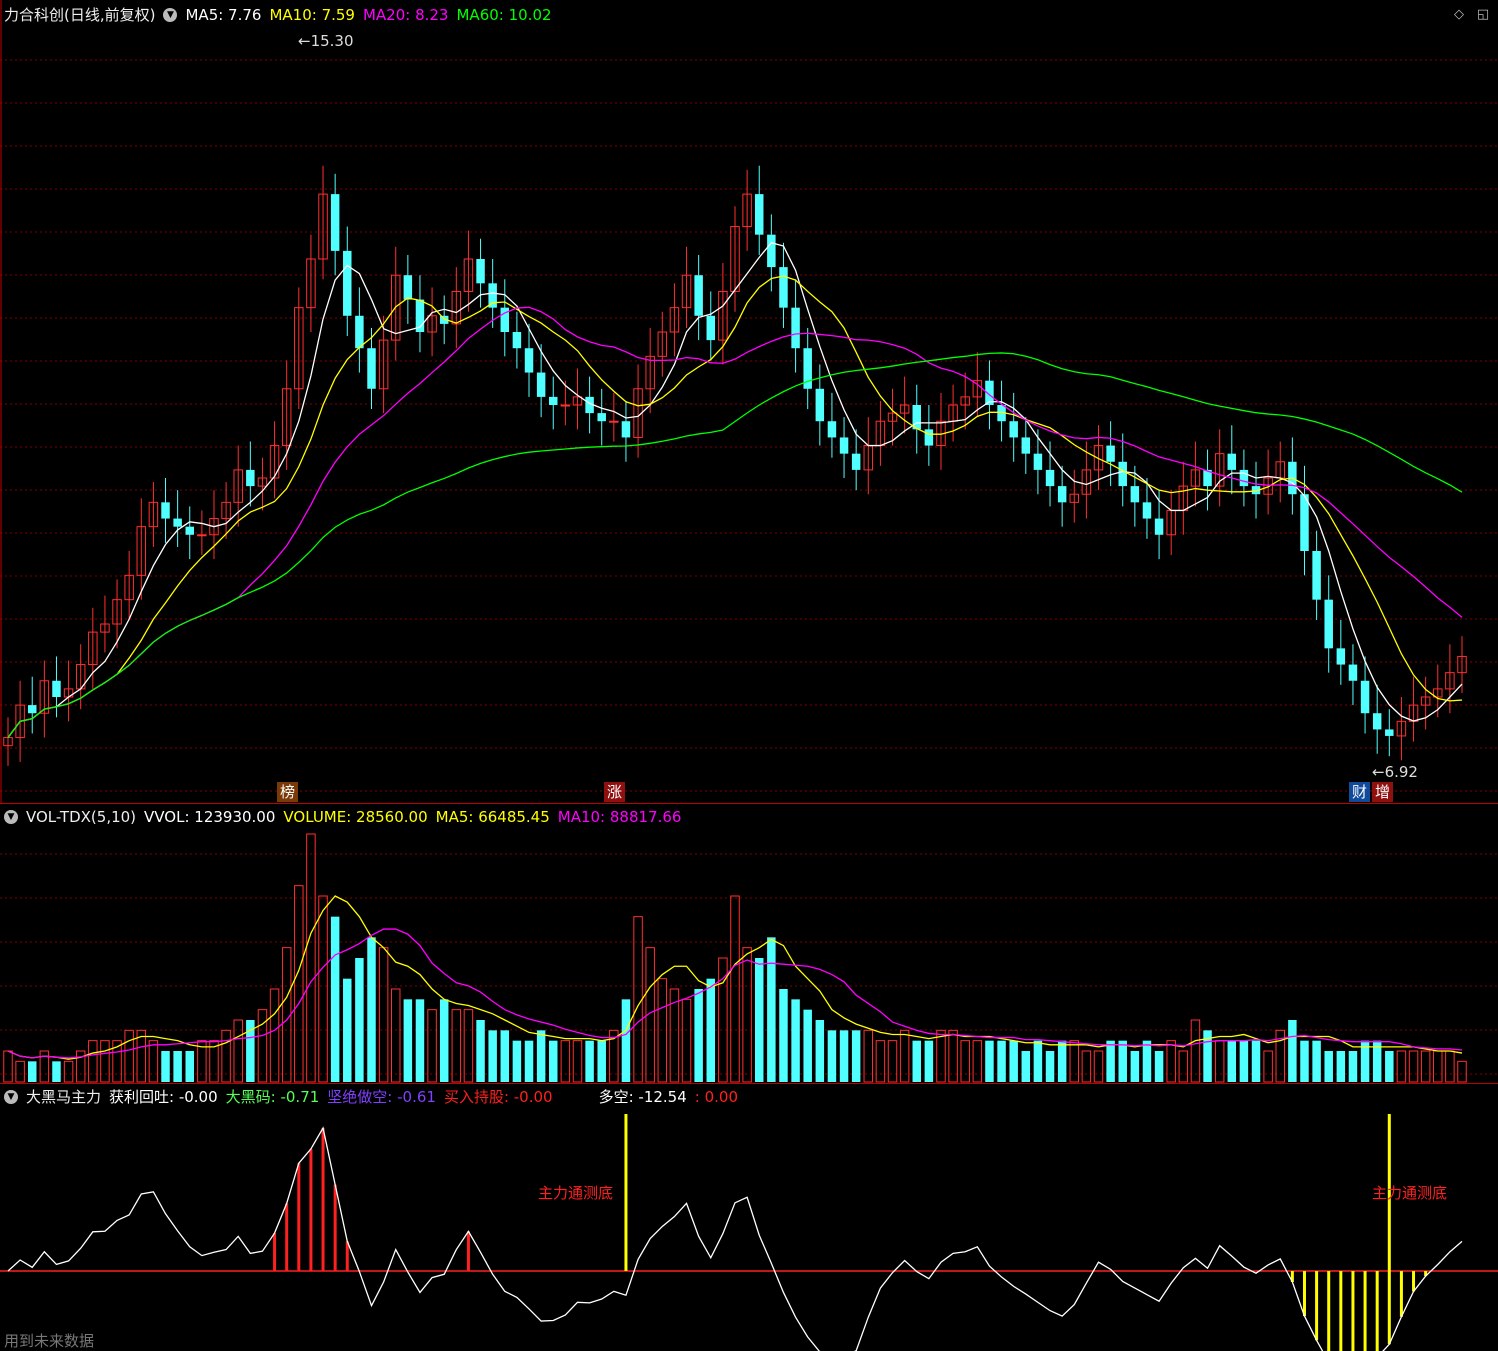 Image resolution: width=1498 pixels, height=1351 pixels. What do you see at coordinates (615, 792) in the screenshot?
I see `tag-zhang: 涨` at bounding box center [615, 792].